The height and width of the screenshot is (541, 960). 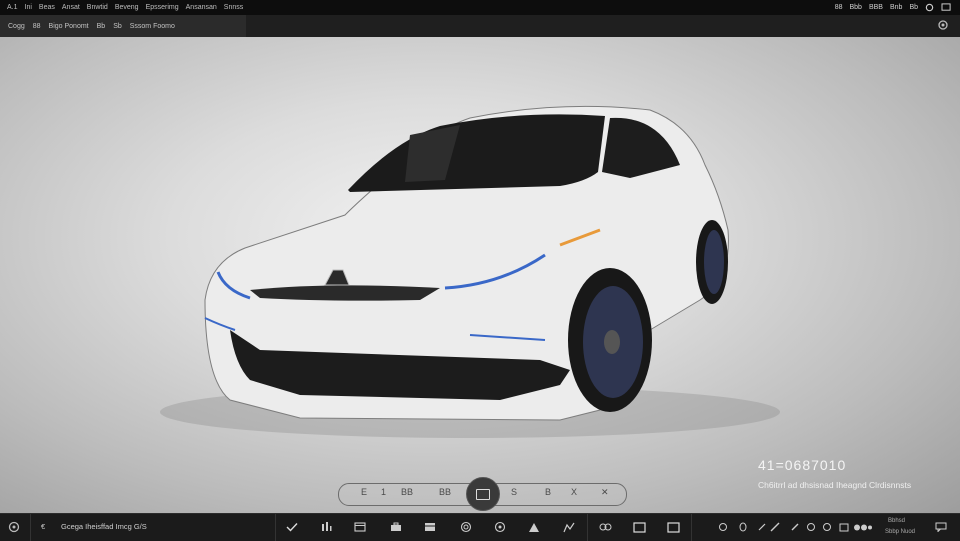 I want to click on record-icon, so click(x=929, y=7).